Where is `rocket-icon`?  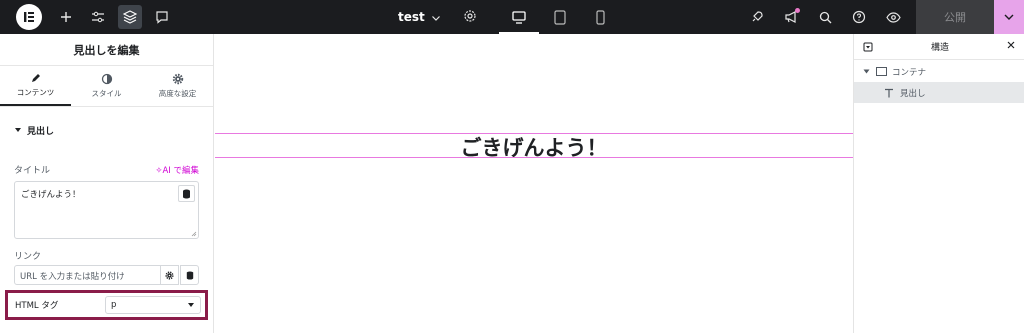
rocket-icon is located at coordinates (757, 17).